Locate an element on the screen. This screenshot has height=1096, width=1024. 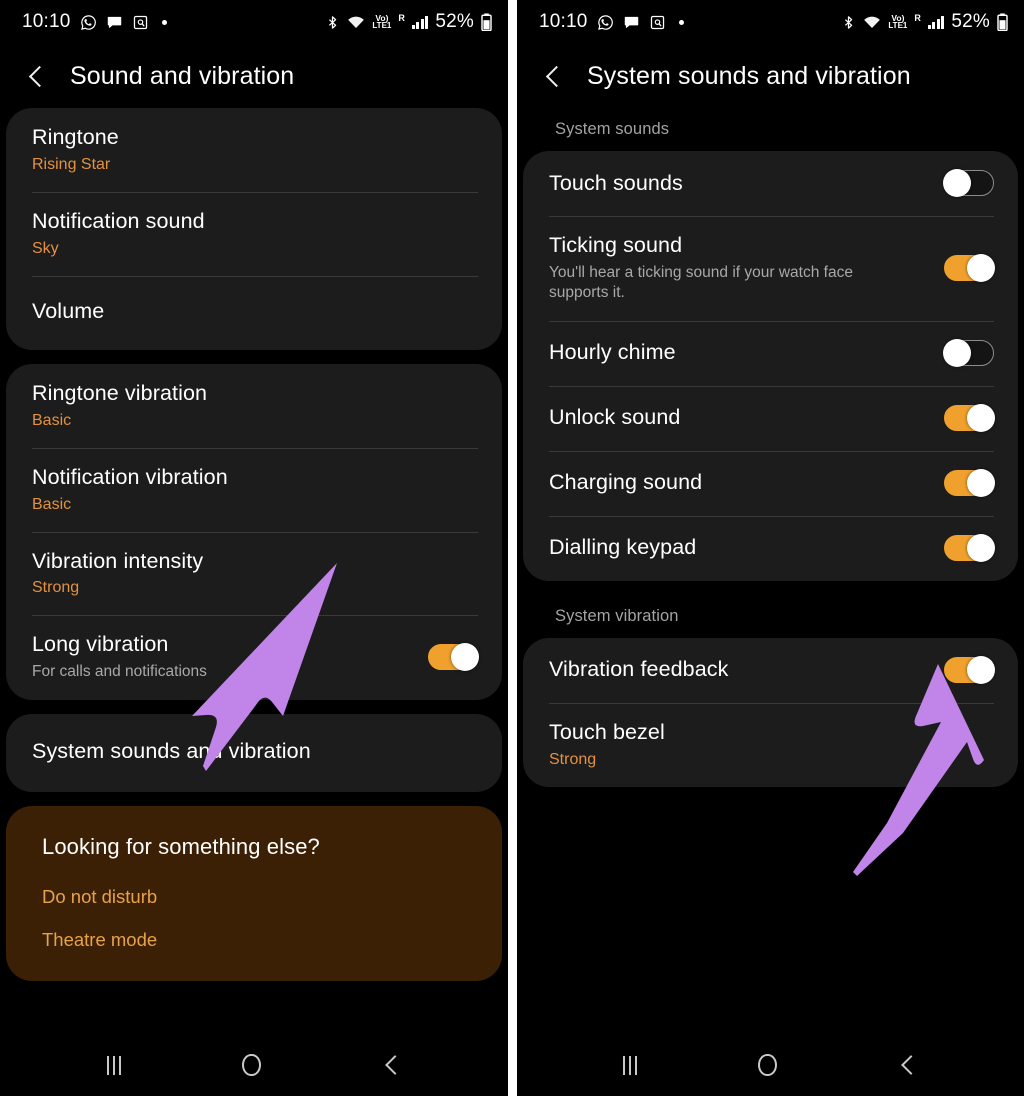
settings-row-charging-sound: Charging sound is located at coordinates (770, 483).